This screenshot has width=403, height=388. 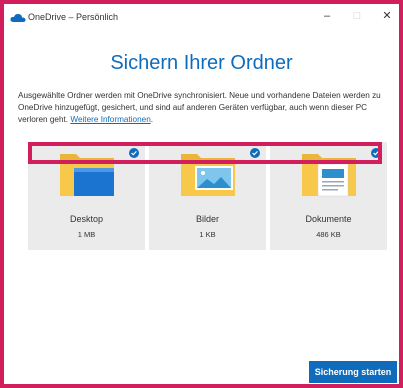 What do you see at coordinates (201, 17) in the screenshot?
I see `title-bar: OneDrive – Persönlich – □ ✕` at bounding box center [201, 17].